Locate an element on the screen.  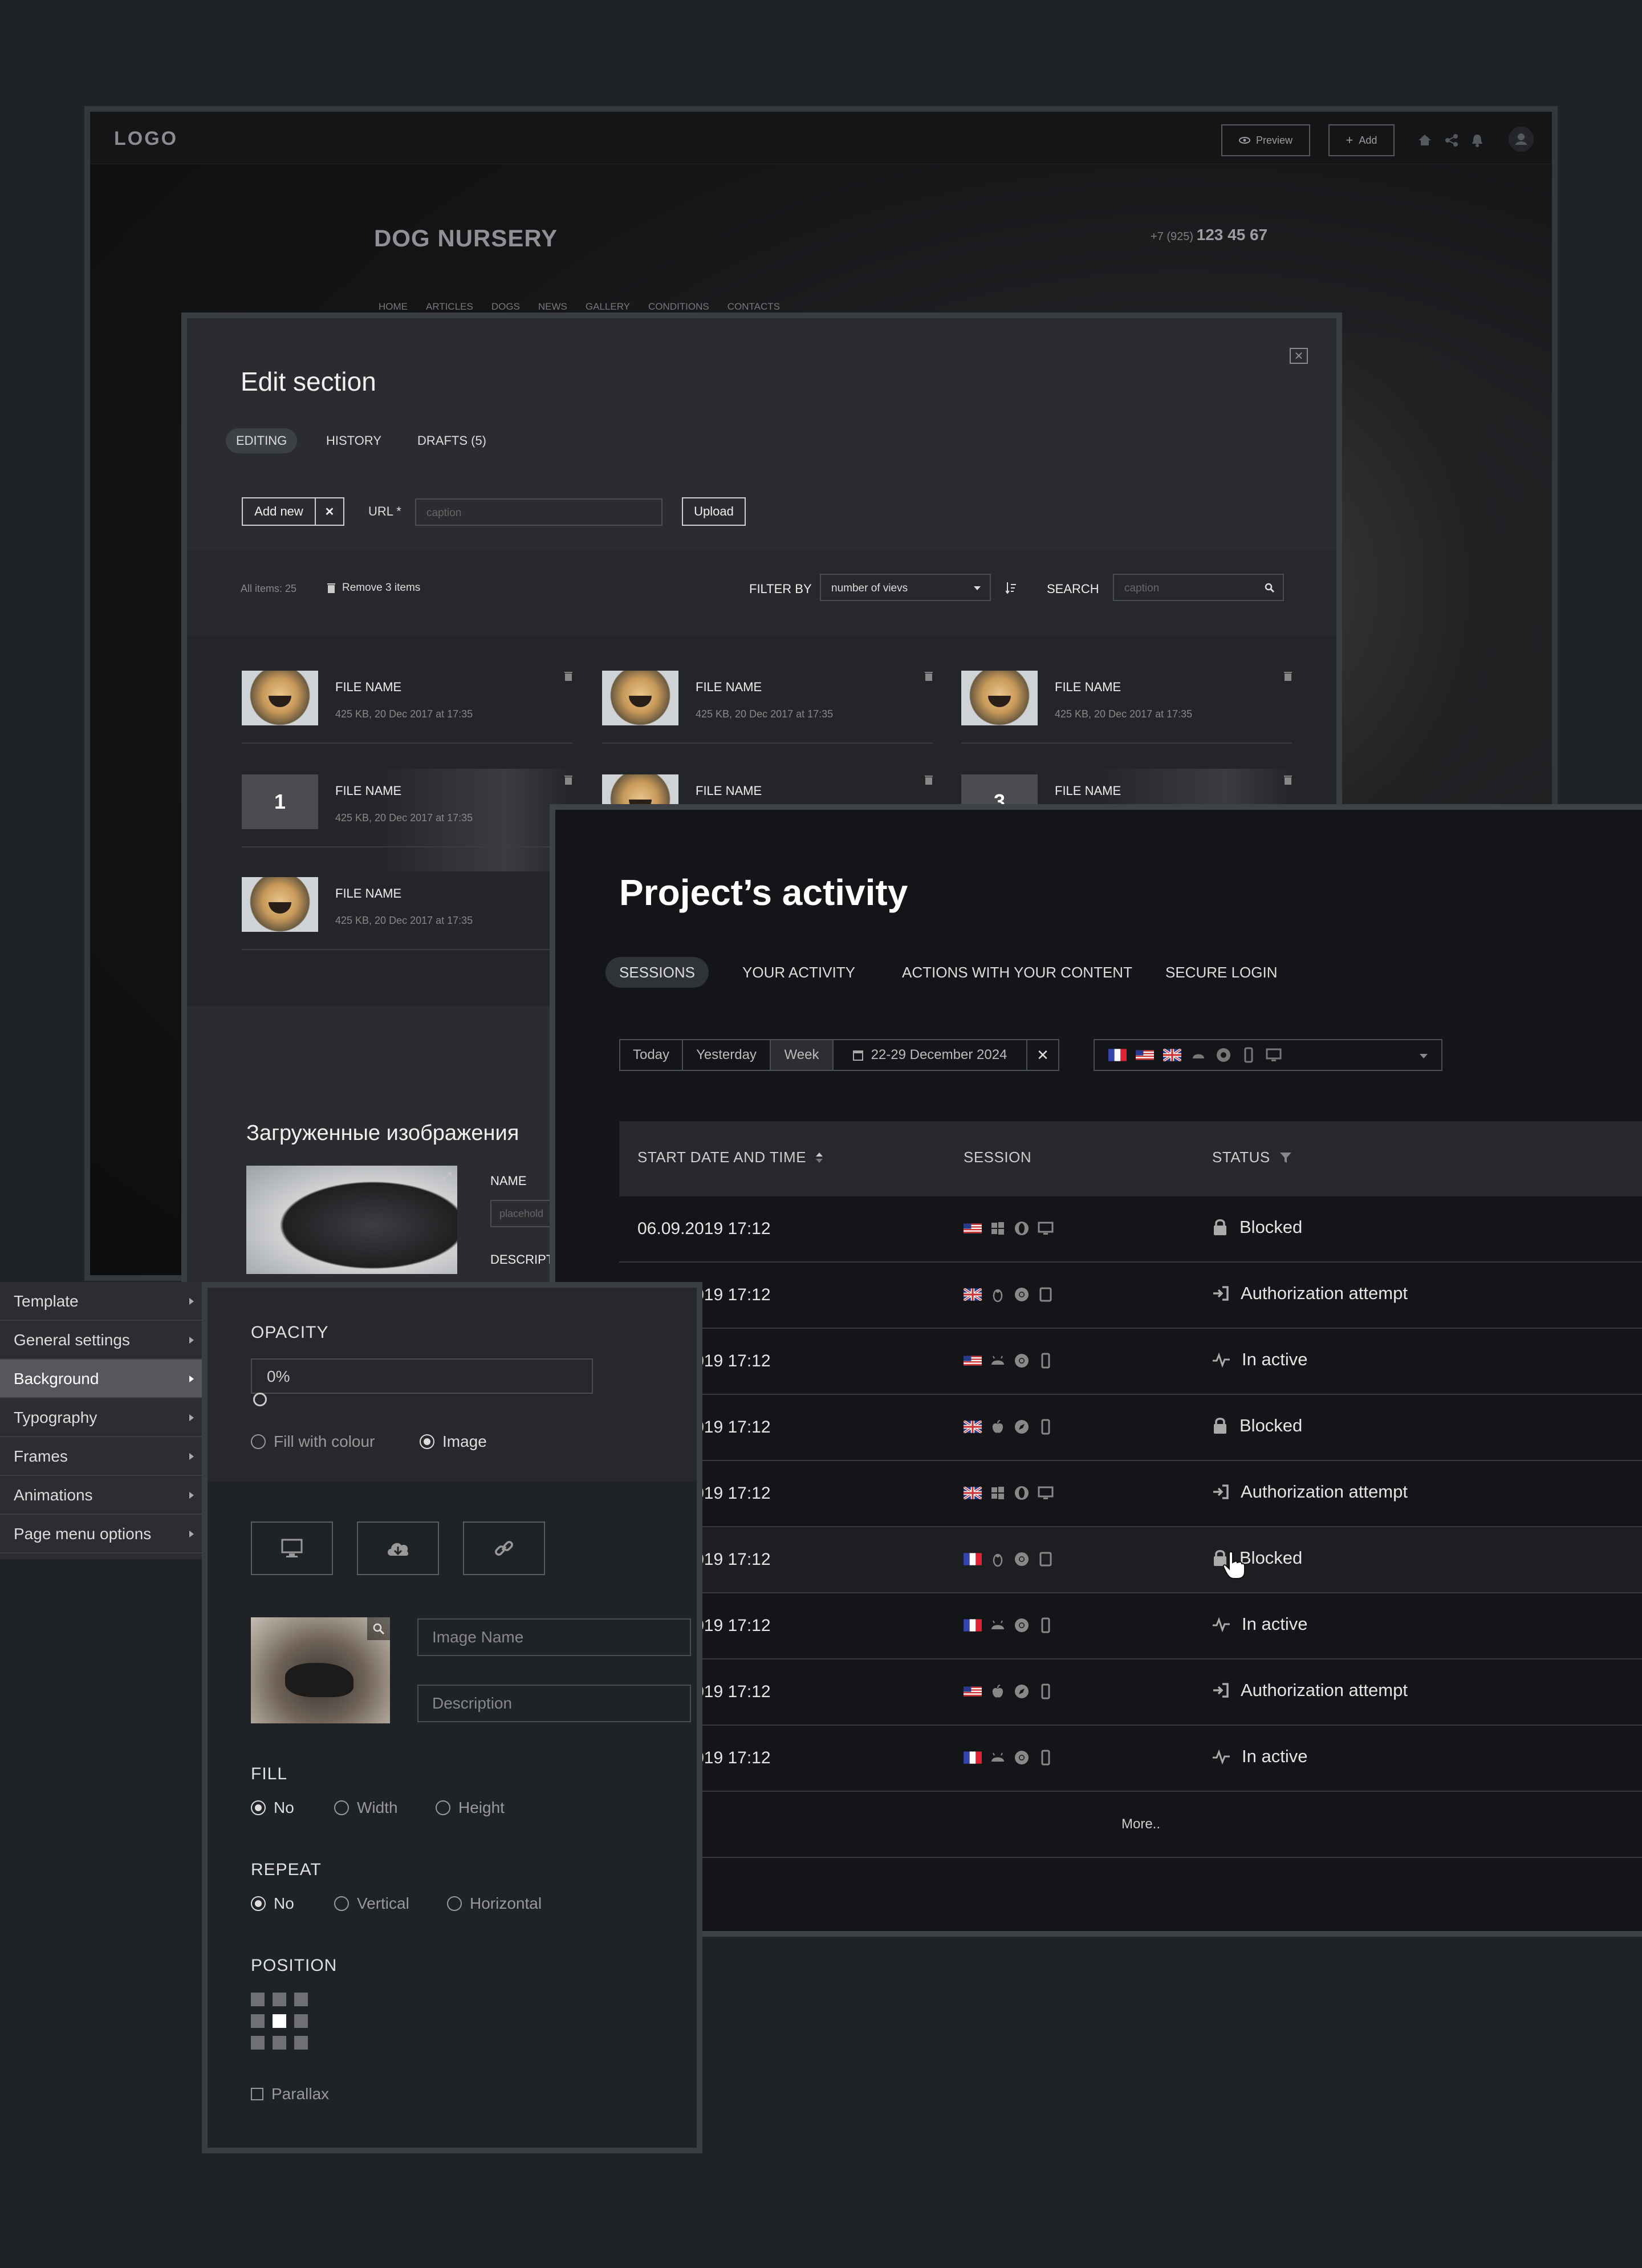
link-image-button is located at coordinates (504, 1548).